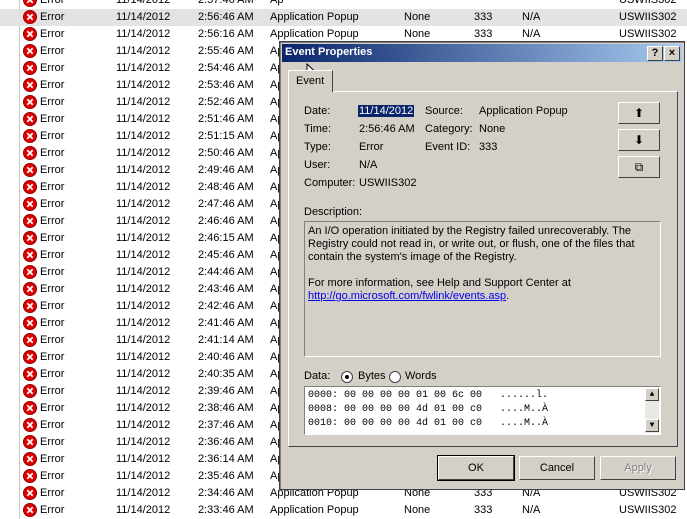 The width and height of the screenshot is (687, 519). I want to click on previous-event-button: ⬆, so click(639, 113).